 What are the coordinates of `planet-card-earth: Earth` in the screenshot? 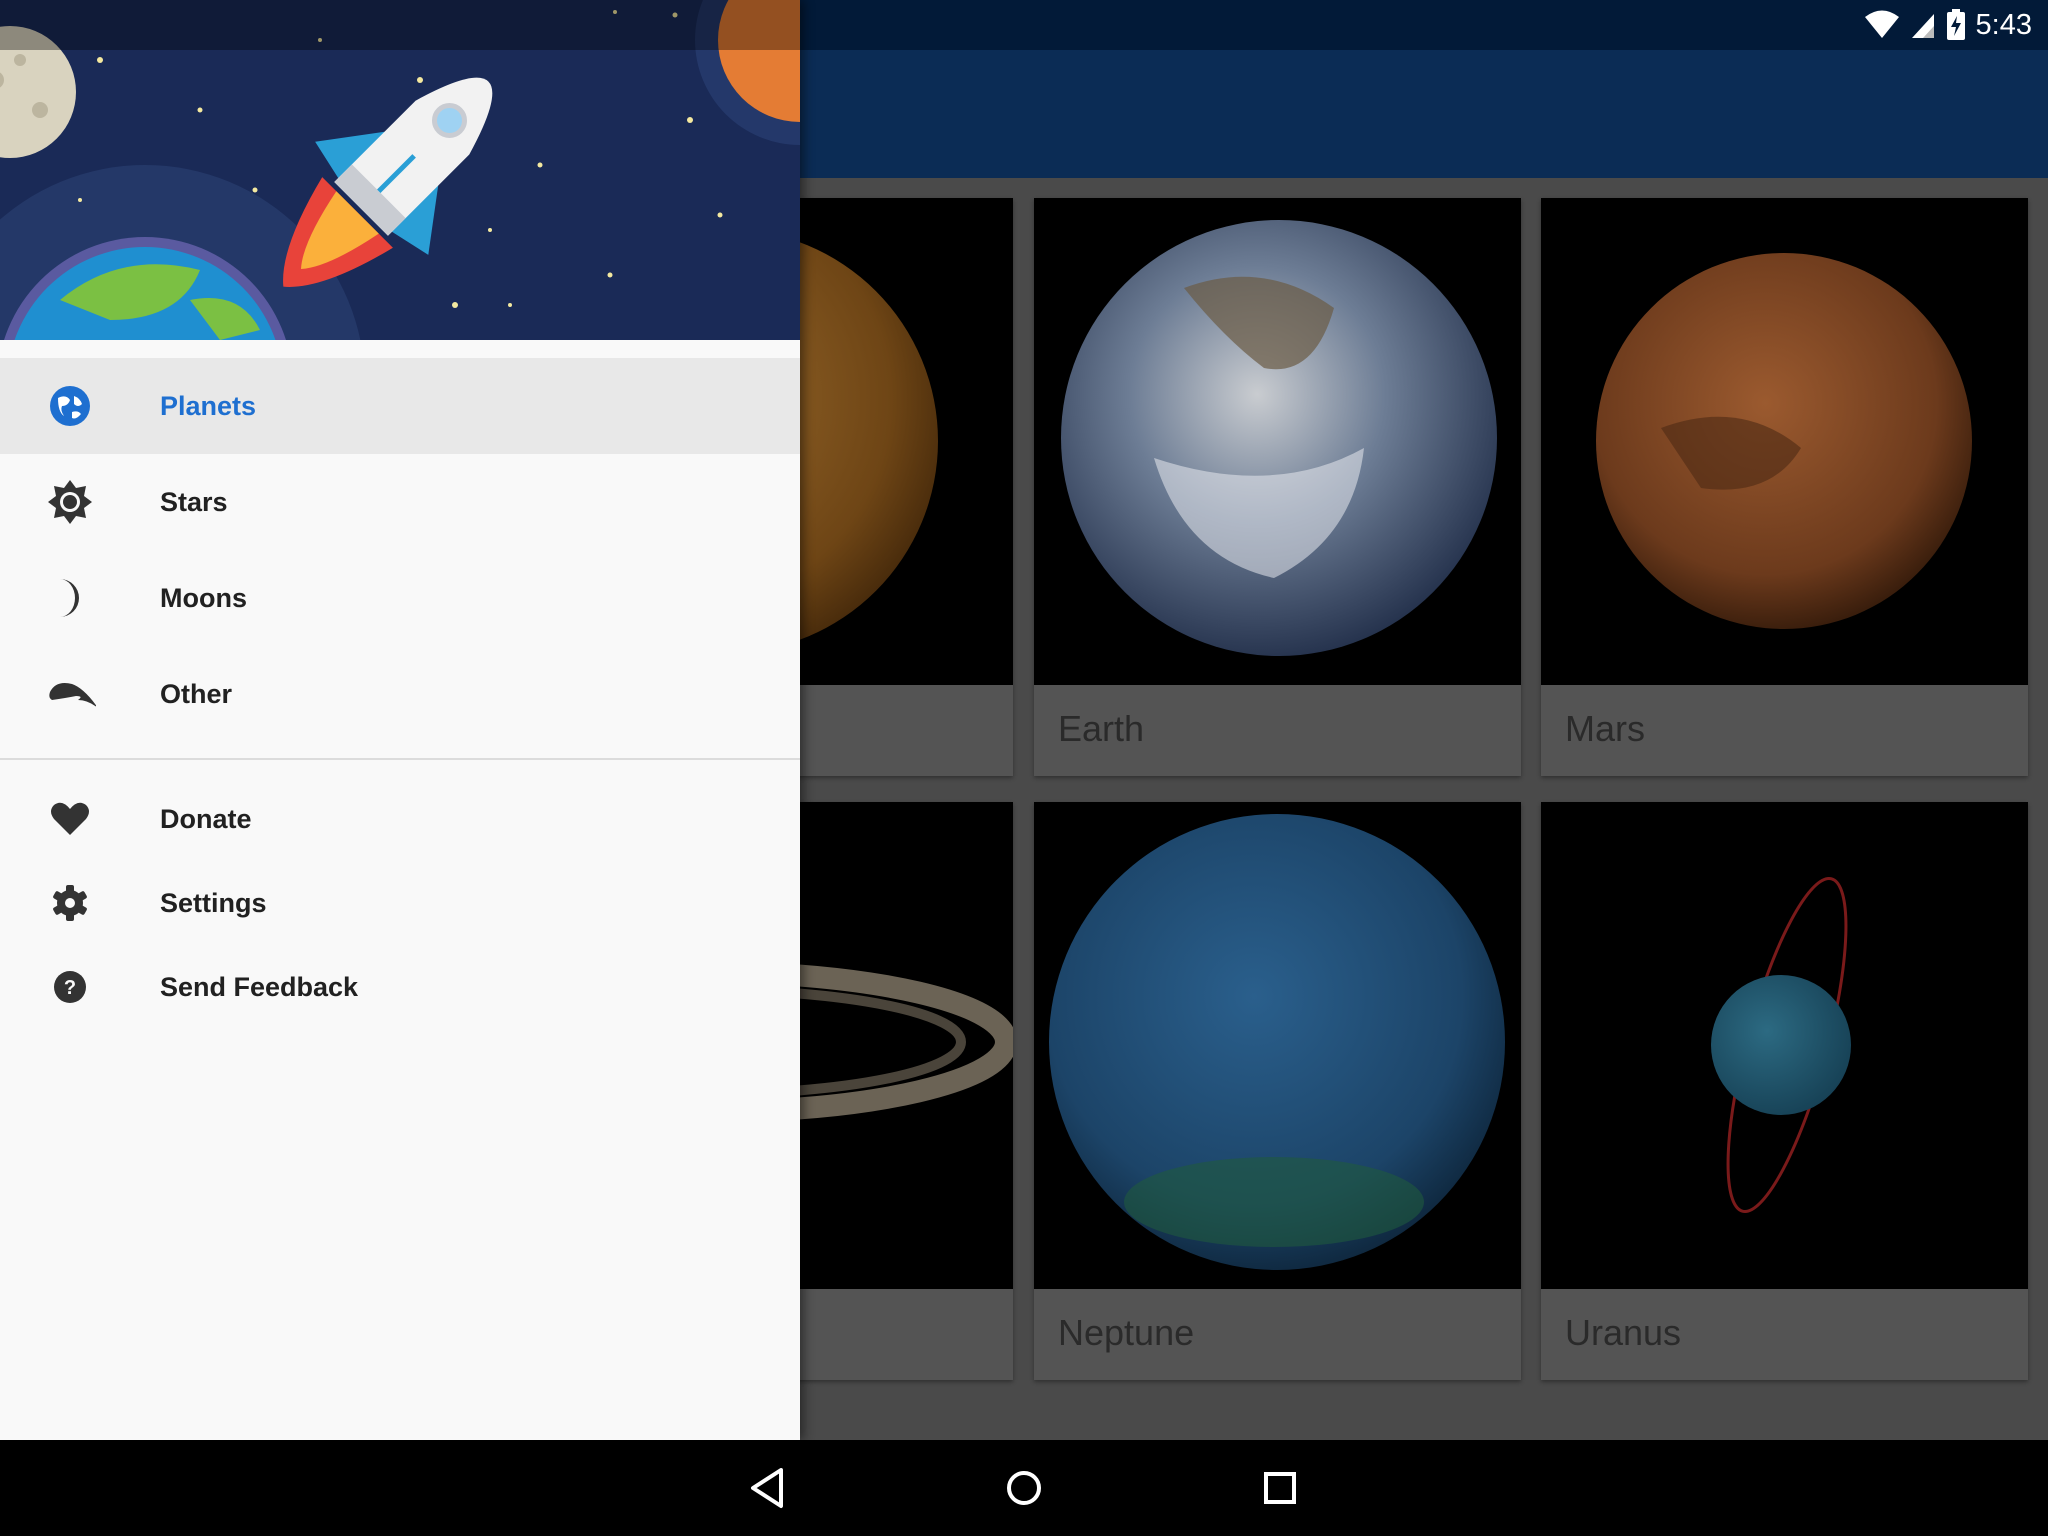 It's located at (1277, 487).